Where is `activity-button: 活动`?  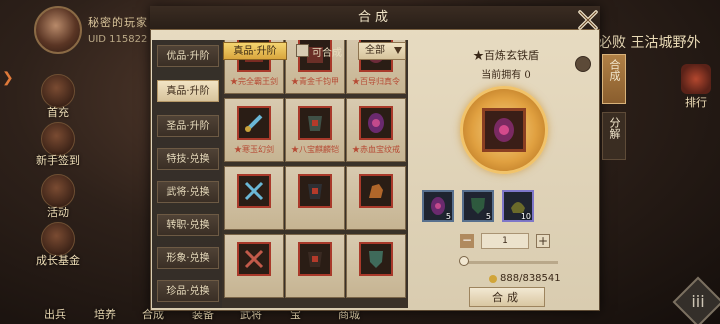
activity-button: 活动 is located at coordinates (58, 197).